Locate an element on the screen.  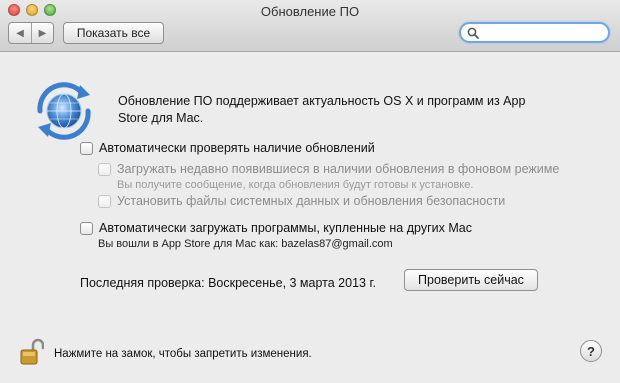
system-files-checkbox is located at coordinates (104, 201).